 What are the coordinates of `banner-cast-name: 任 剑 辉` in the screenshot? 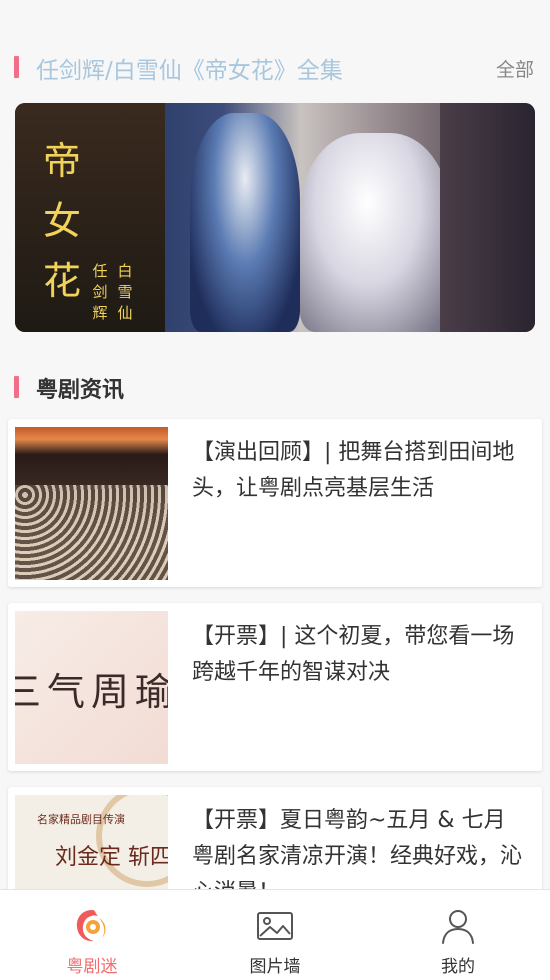 It's located at (100, 292).